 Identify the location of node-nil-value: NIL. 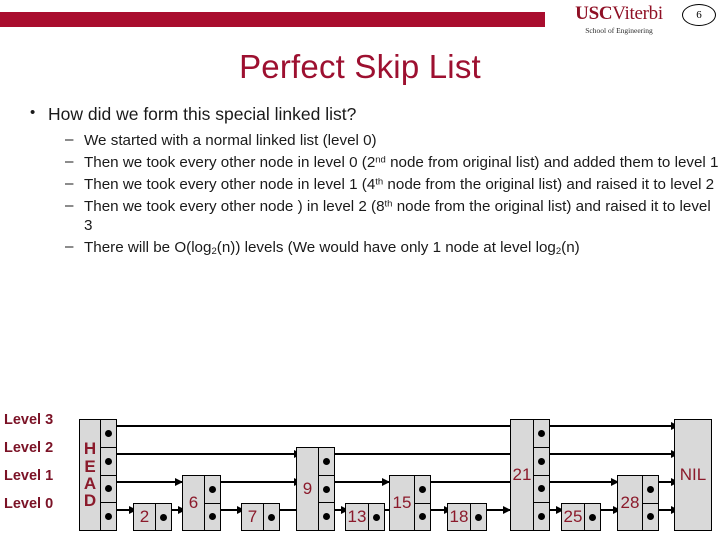
(693, 474).